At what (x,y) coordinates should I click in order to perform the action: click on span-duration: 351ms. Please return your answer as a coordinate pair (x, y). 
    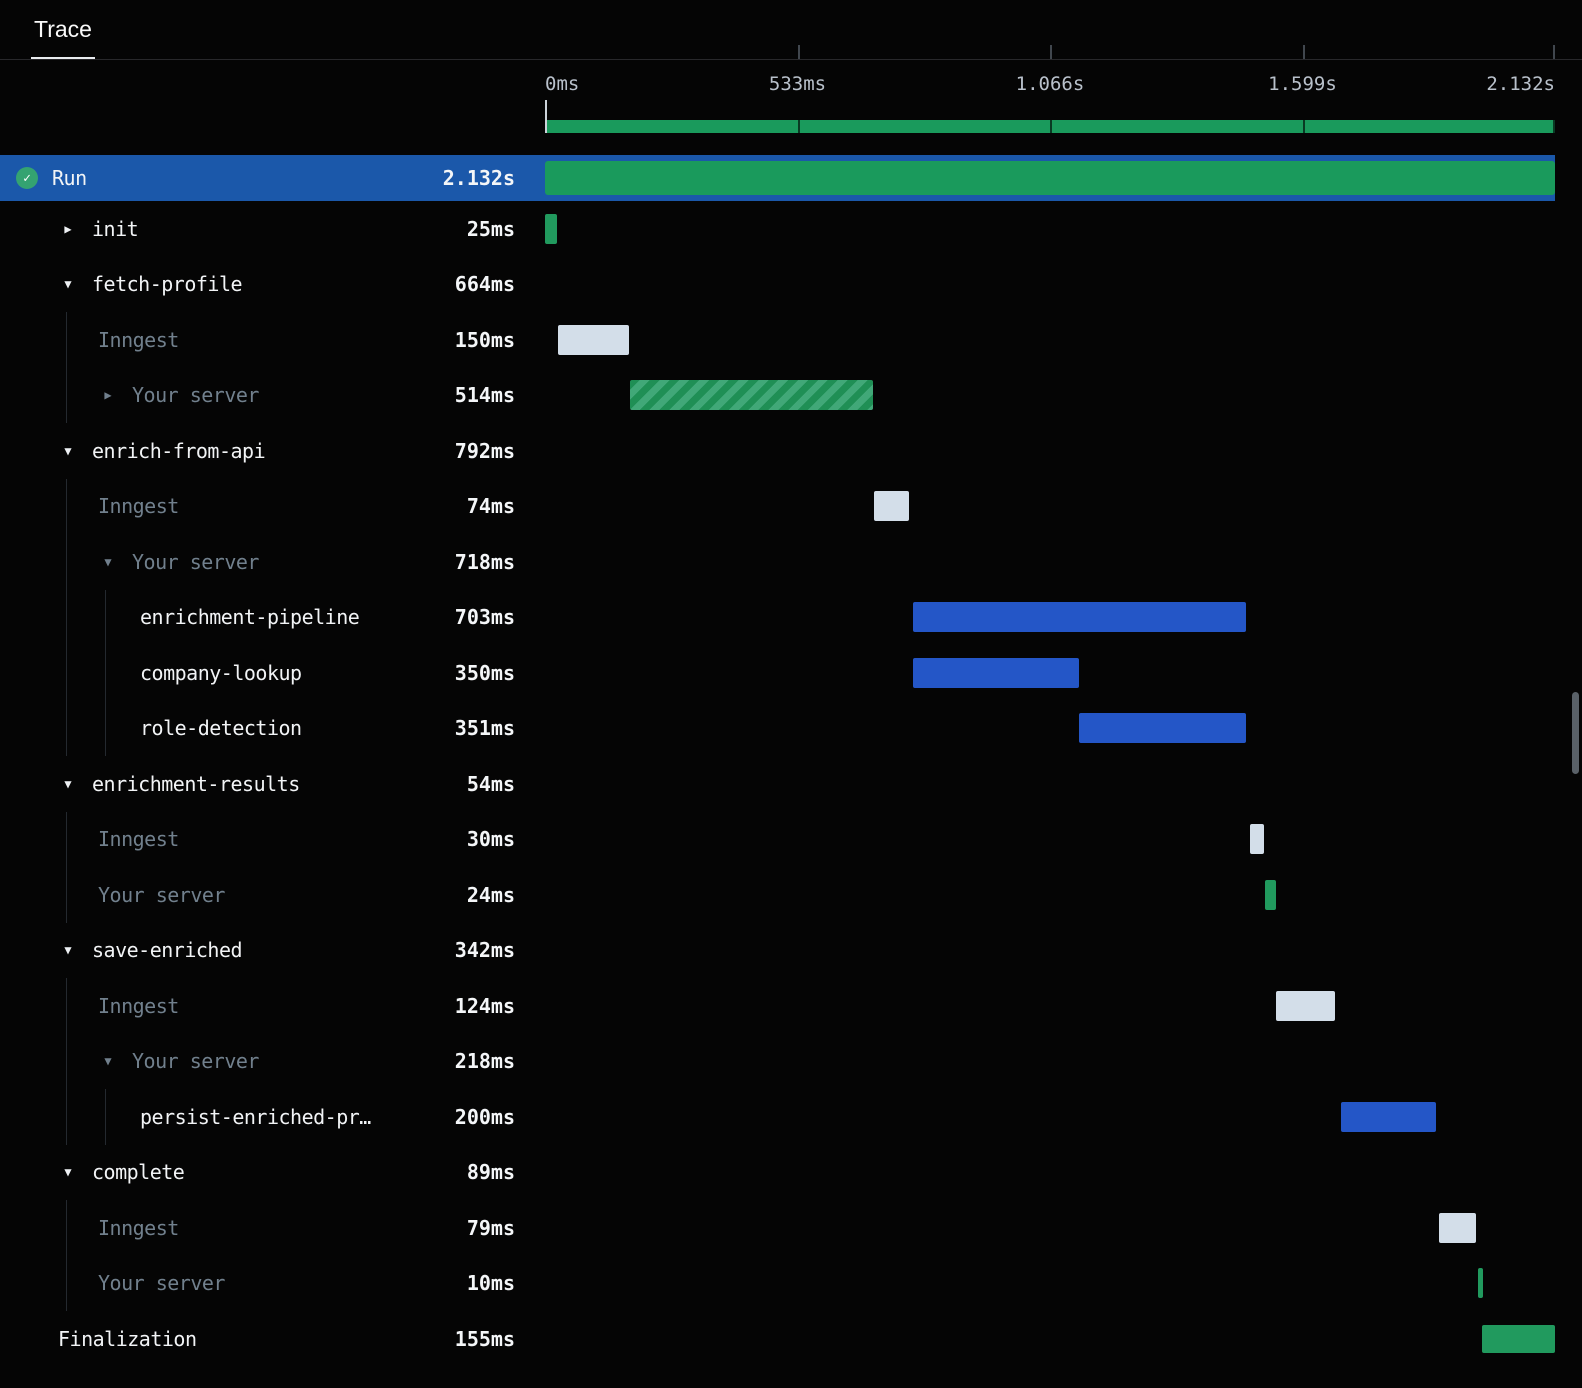
    Looking at the image, I should click on (484, 728).